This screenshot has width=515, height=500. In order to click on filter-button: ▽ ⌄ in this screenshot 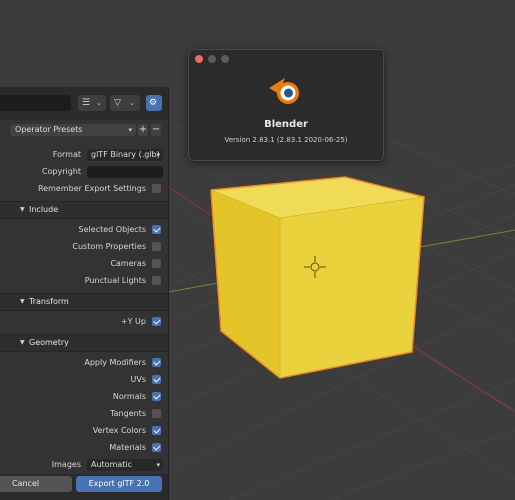, I will do `click(125, 103)`.